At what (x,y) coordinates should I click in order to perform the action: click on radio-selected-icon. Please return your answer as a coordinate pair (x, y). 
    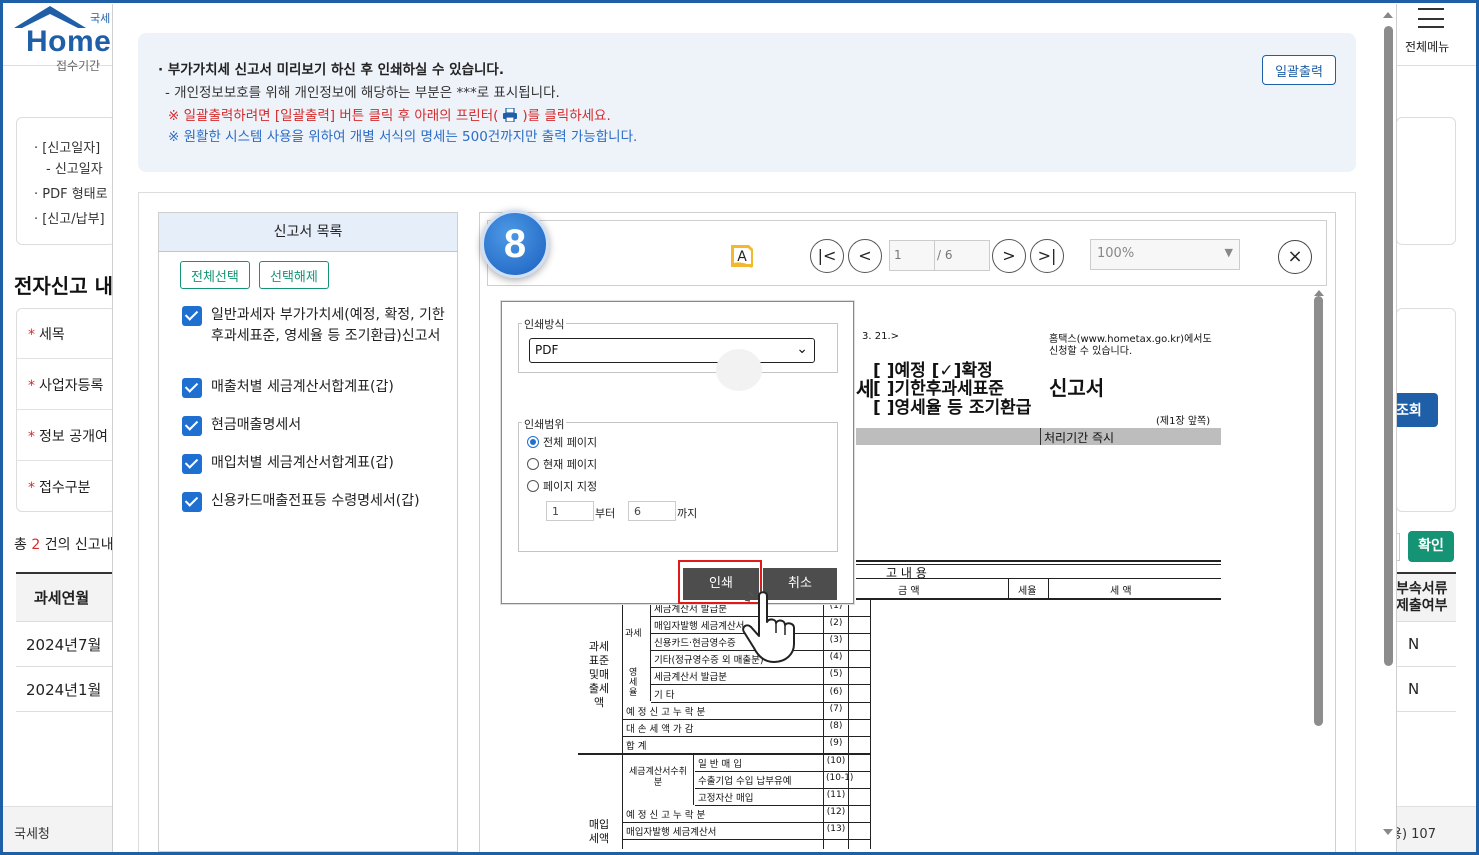
    Looking at the image, I should click on (533, 442).